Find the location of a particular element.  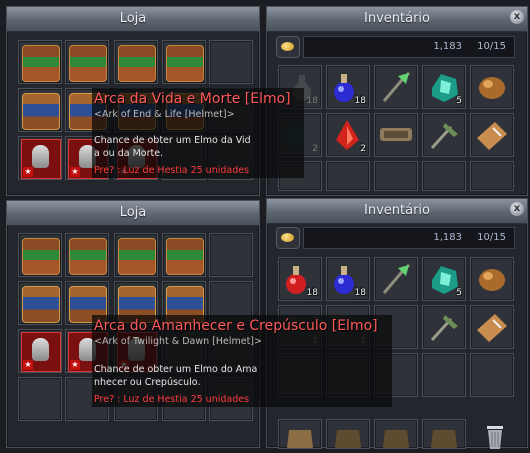

inventory-title-top: Inventário is located at coordinates (397, 19).